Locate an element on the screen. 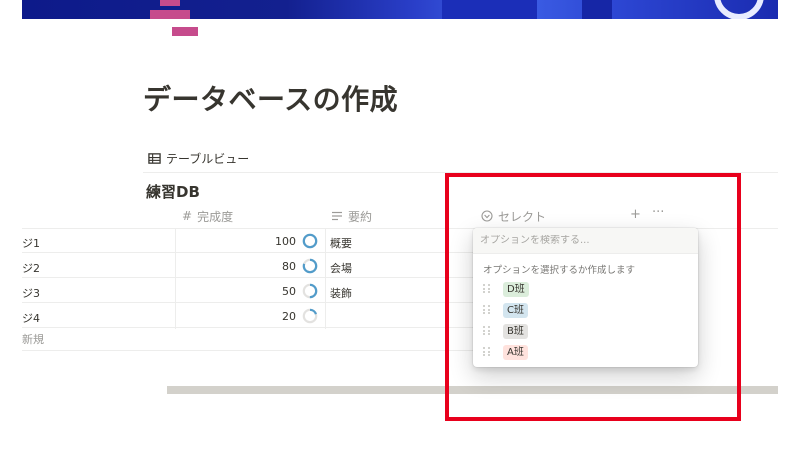 The height and width of the screenshot is (450, 800). option-item: D班 is located at coordinates (585, 289).